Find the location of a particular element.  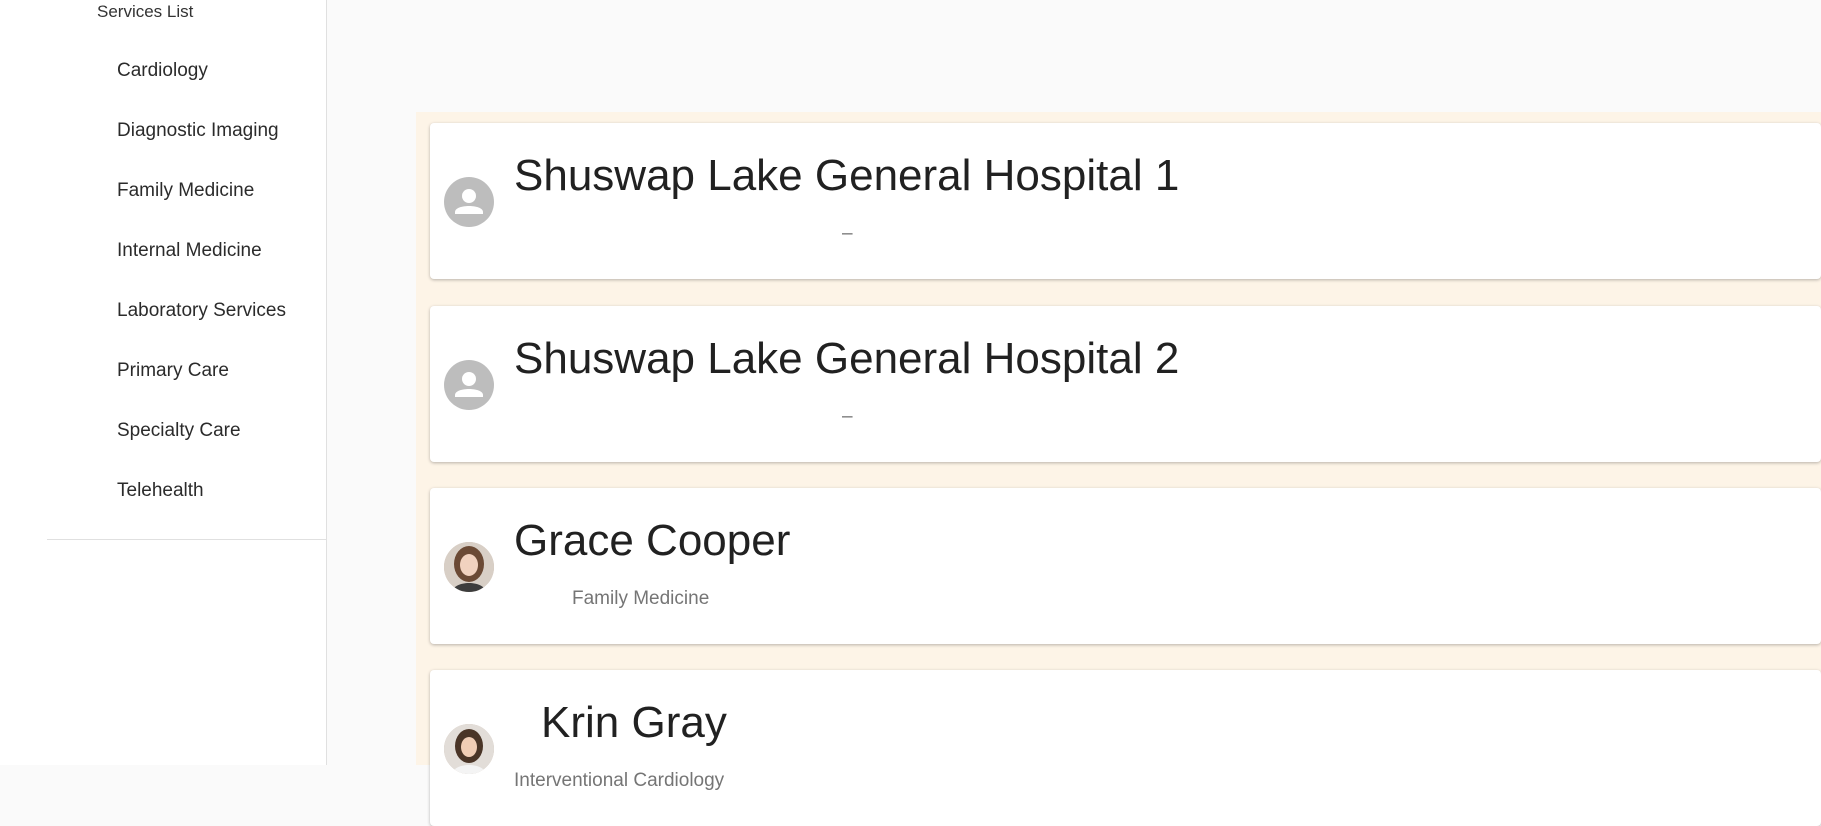

provider-card: Shuswap Lake General Hospital 1 – is located at coordinates (1125, 201).